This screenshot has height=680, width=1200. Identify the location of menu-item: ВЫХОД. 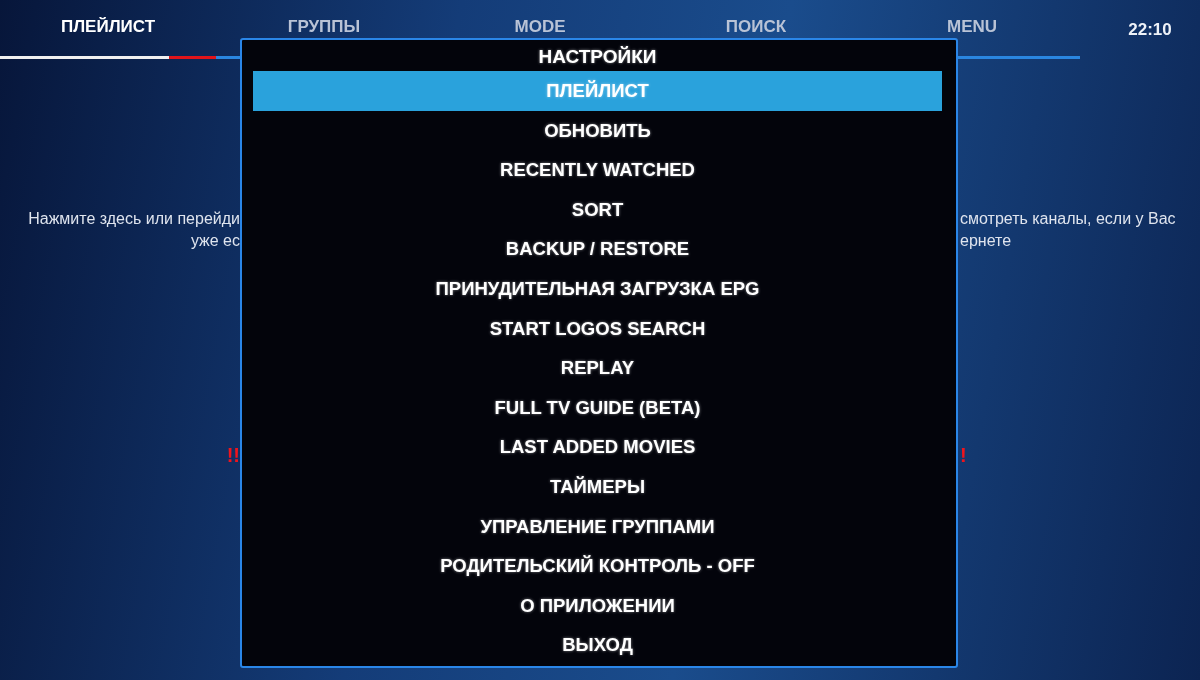
(597, 645).